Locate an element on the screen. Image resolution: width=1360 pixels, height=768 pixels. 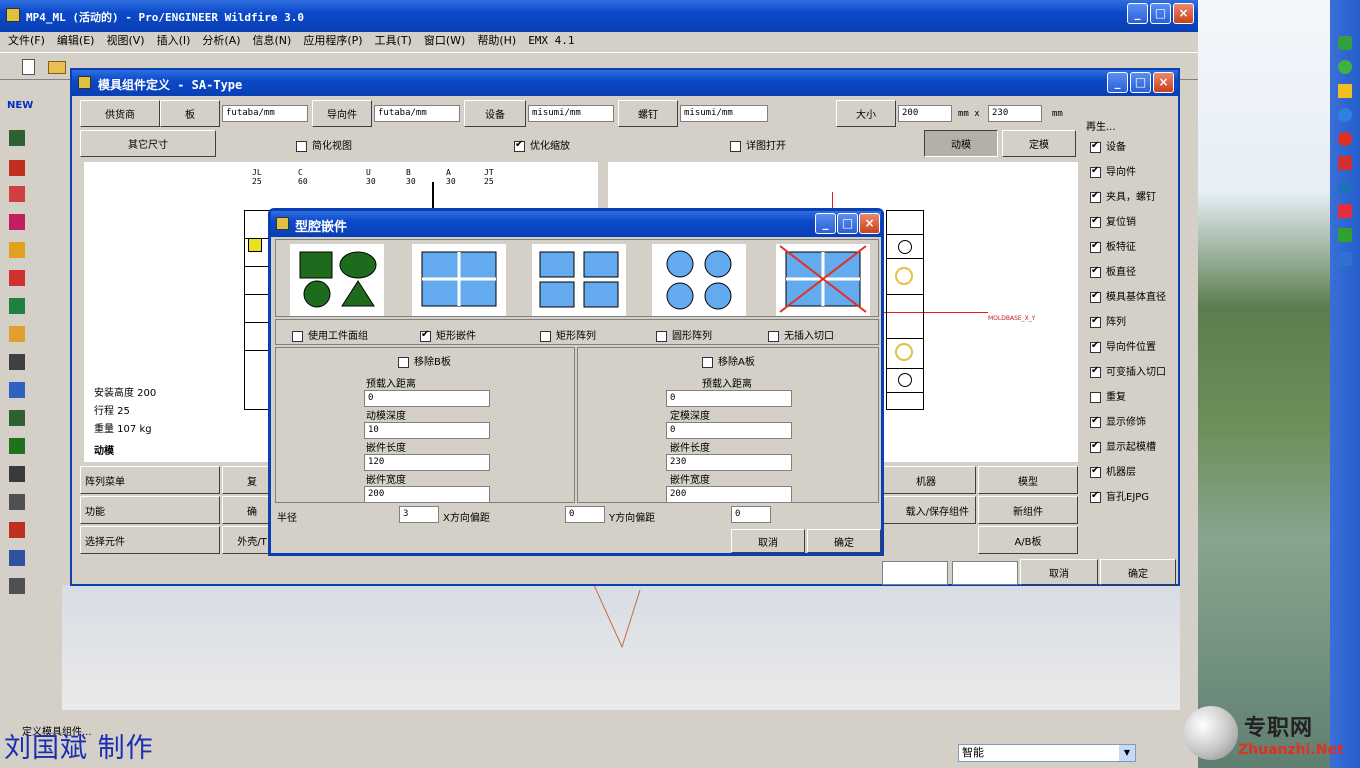
size-button: 大小 is located at coordinates (866, 113).